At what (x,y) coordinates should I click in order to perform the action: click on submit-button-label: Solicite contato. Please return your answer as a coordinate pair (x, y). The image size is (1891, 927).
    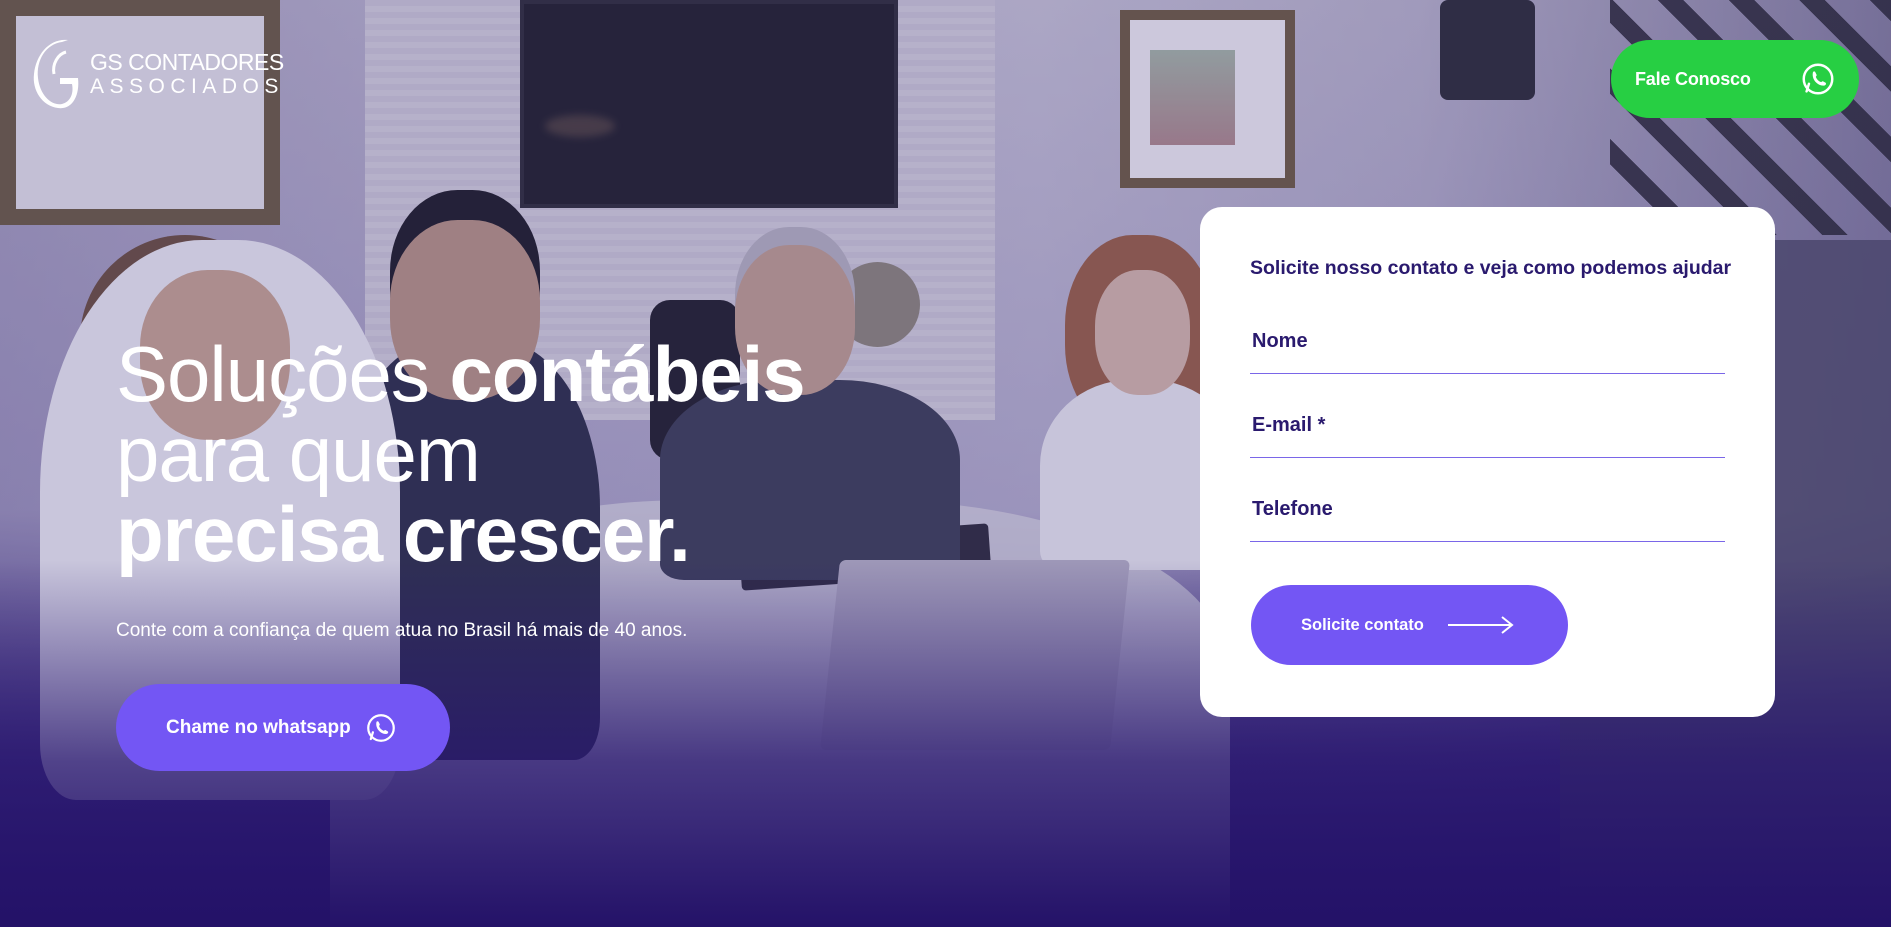
    Looking at the image, I should click on (1362, 624).